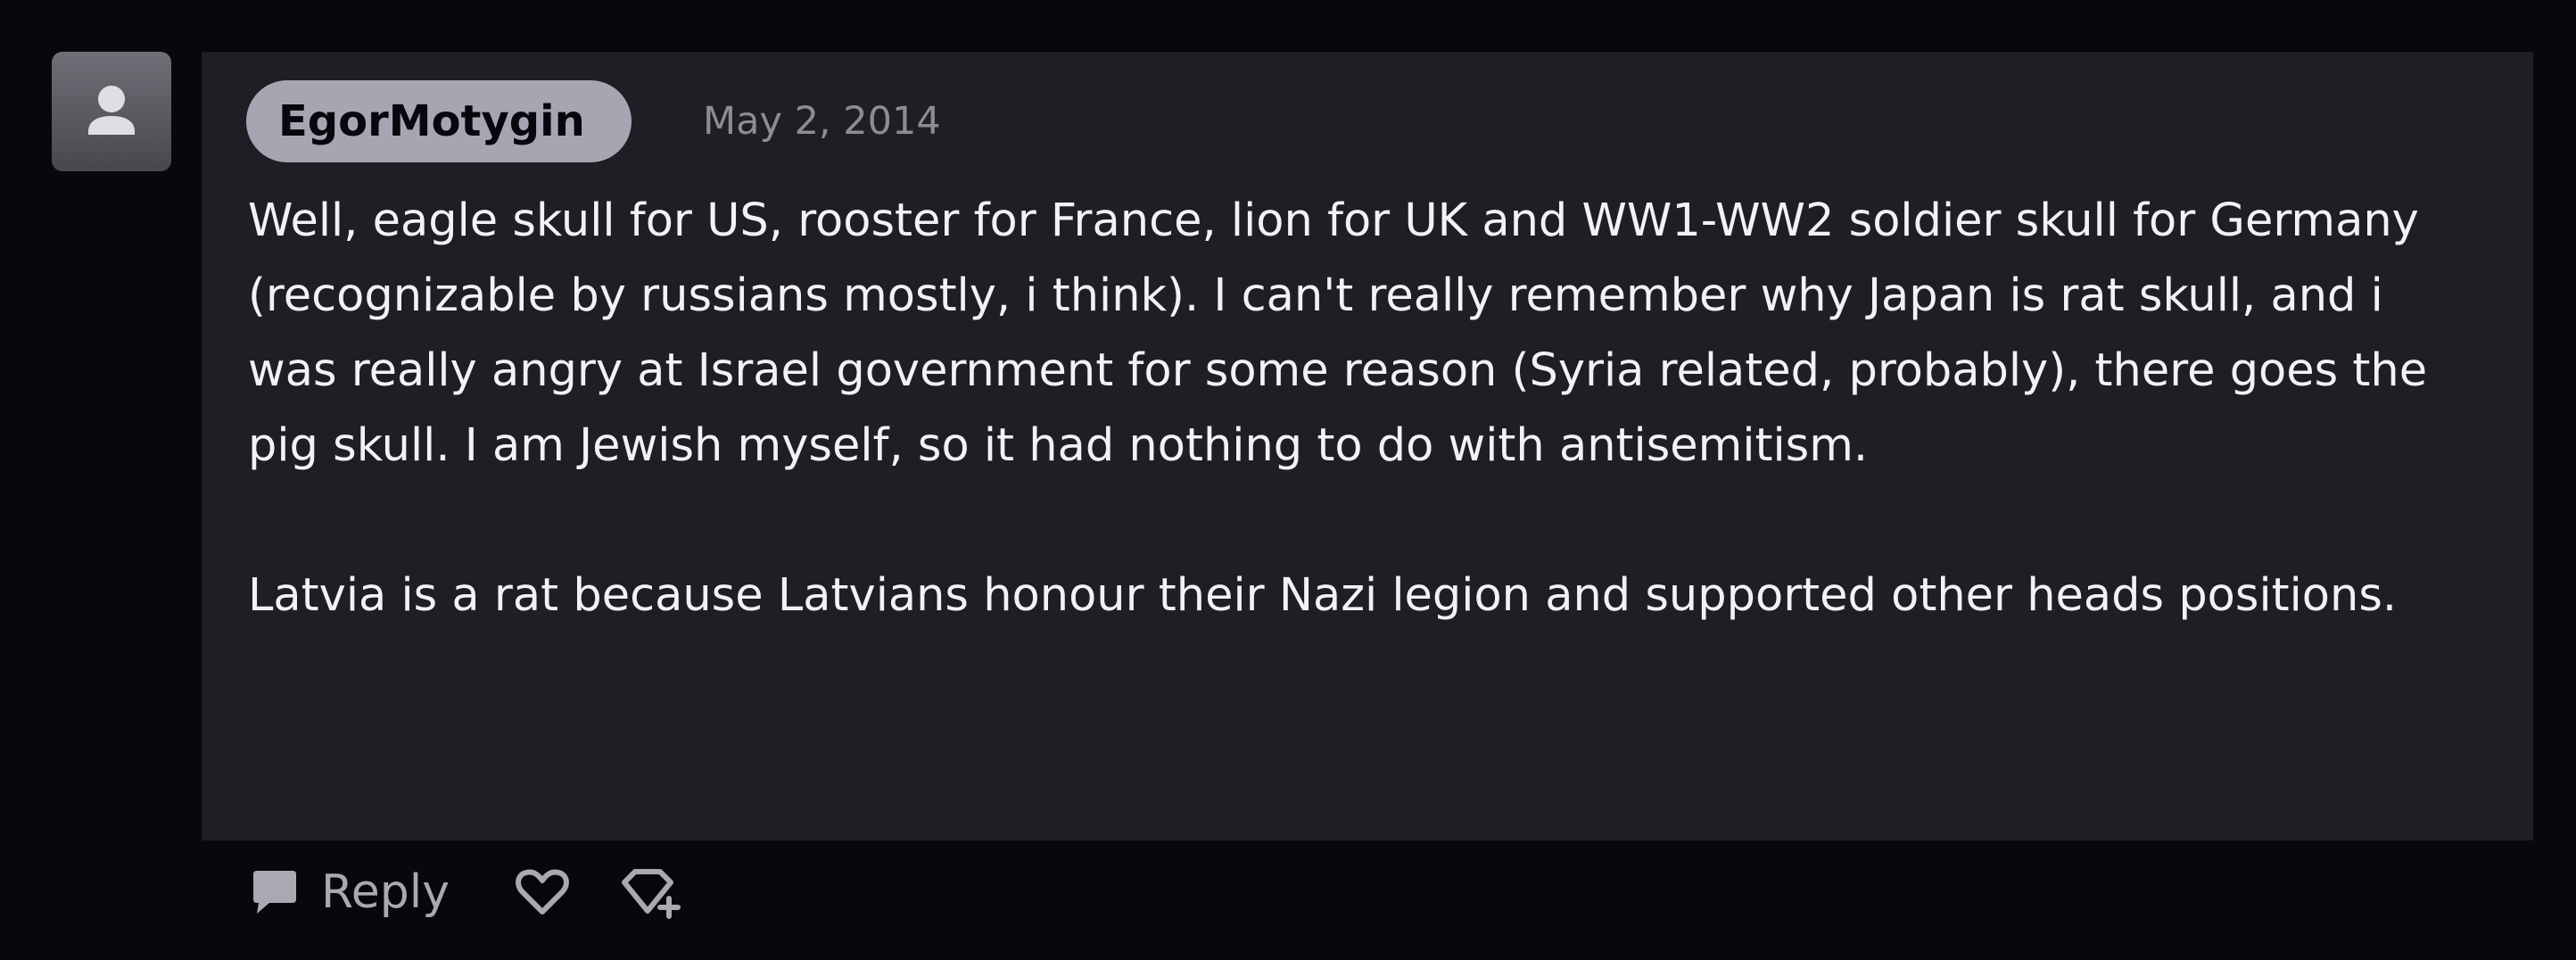 This screenshot has height=960, width=2576. Describe the element at coordinates (274, 892) in the screenshot. I see `speech-bubble-icon` at that location.